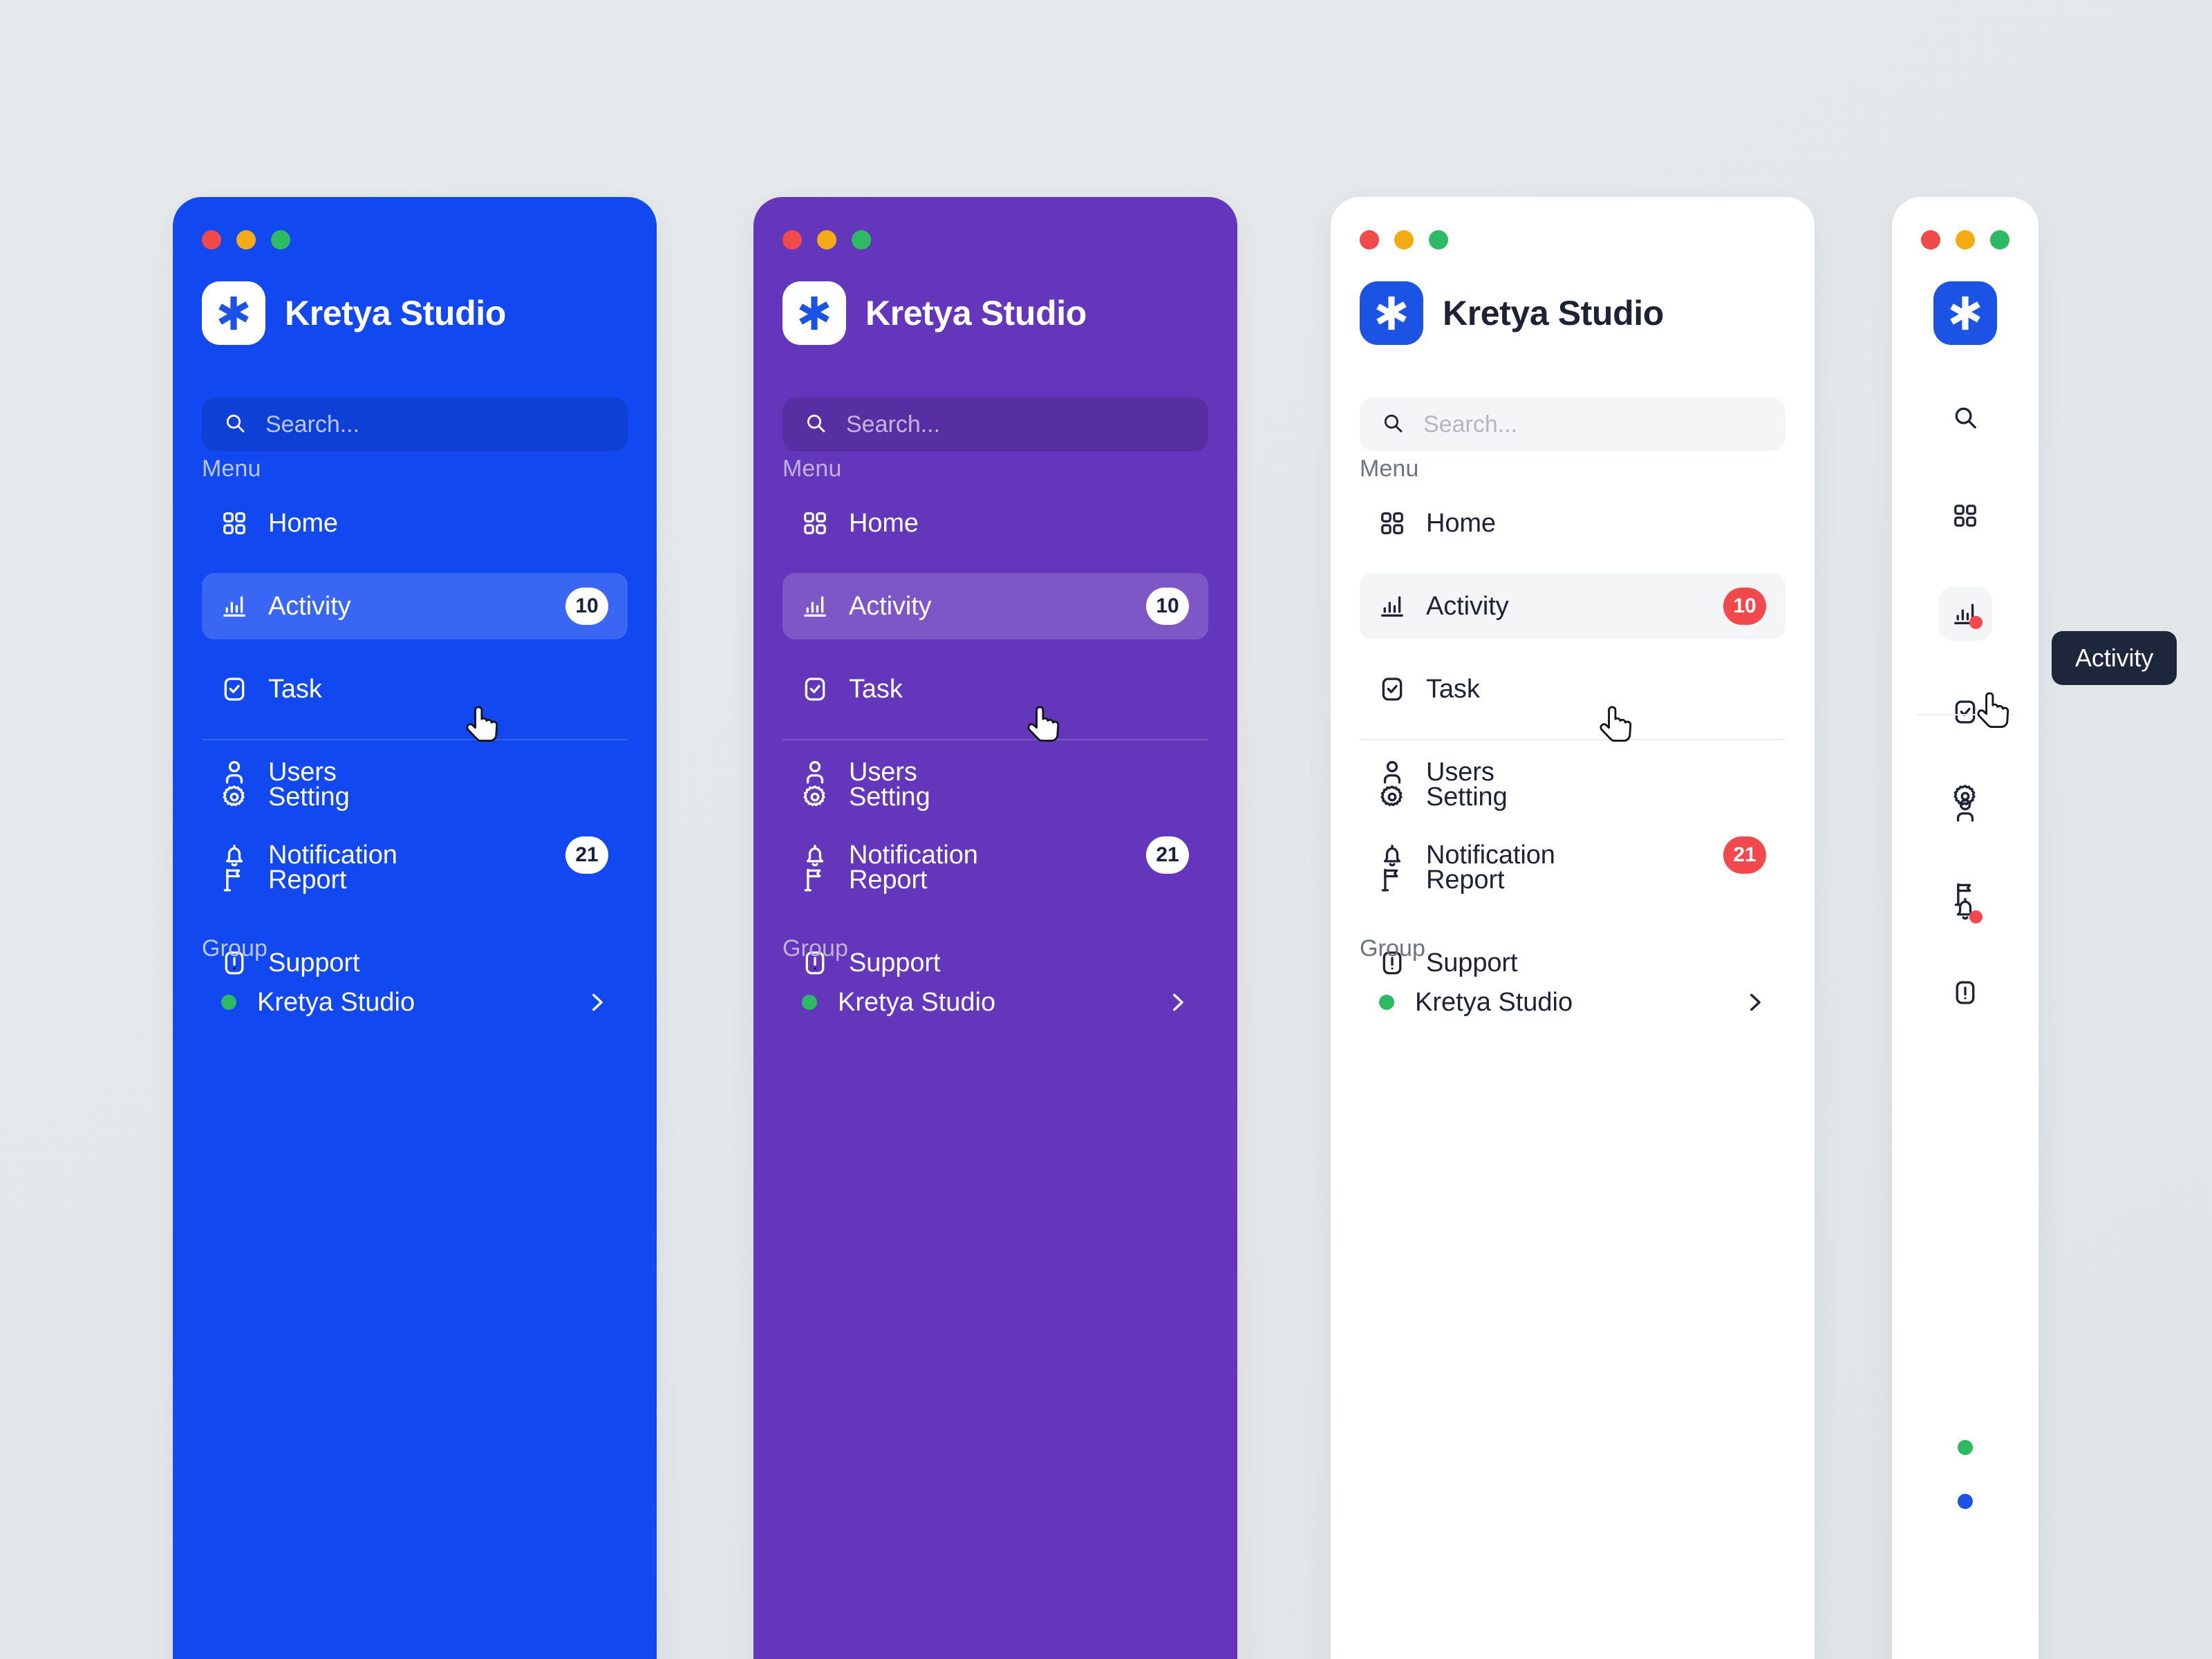 Image resolution: width=2212 pixels, height=1659 pixels. I want to click on rail-secondary-icon-list, so click(1965, 894).